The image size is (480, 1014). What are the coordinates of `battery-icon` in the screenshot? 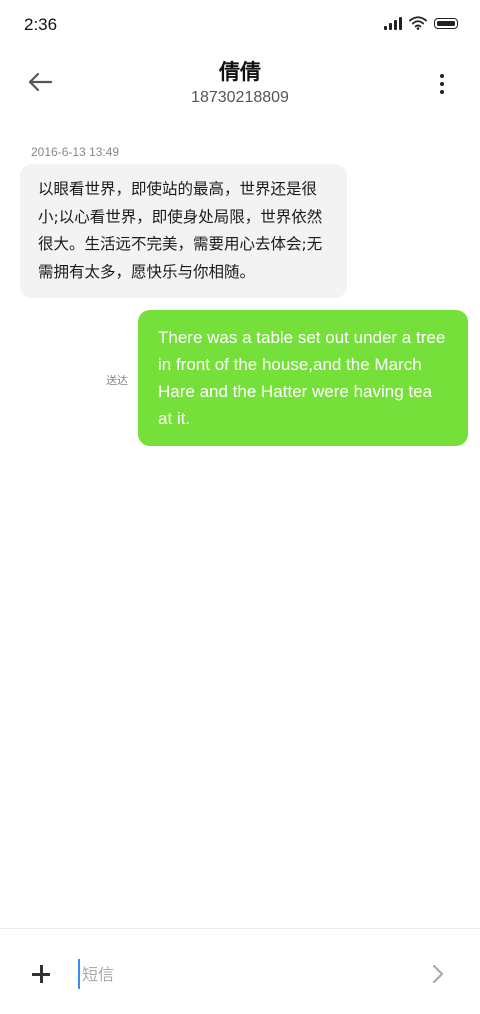 It's located at (446, 23).